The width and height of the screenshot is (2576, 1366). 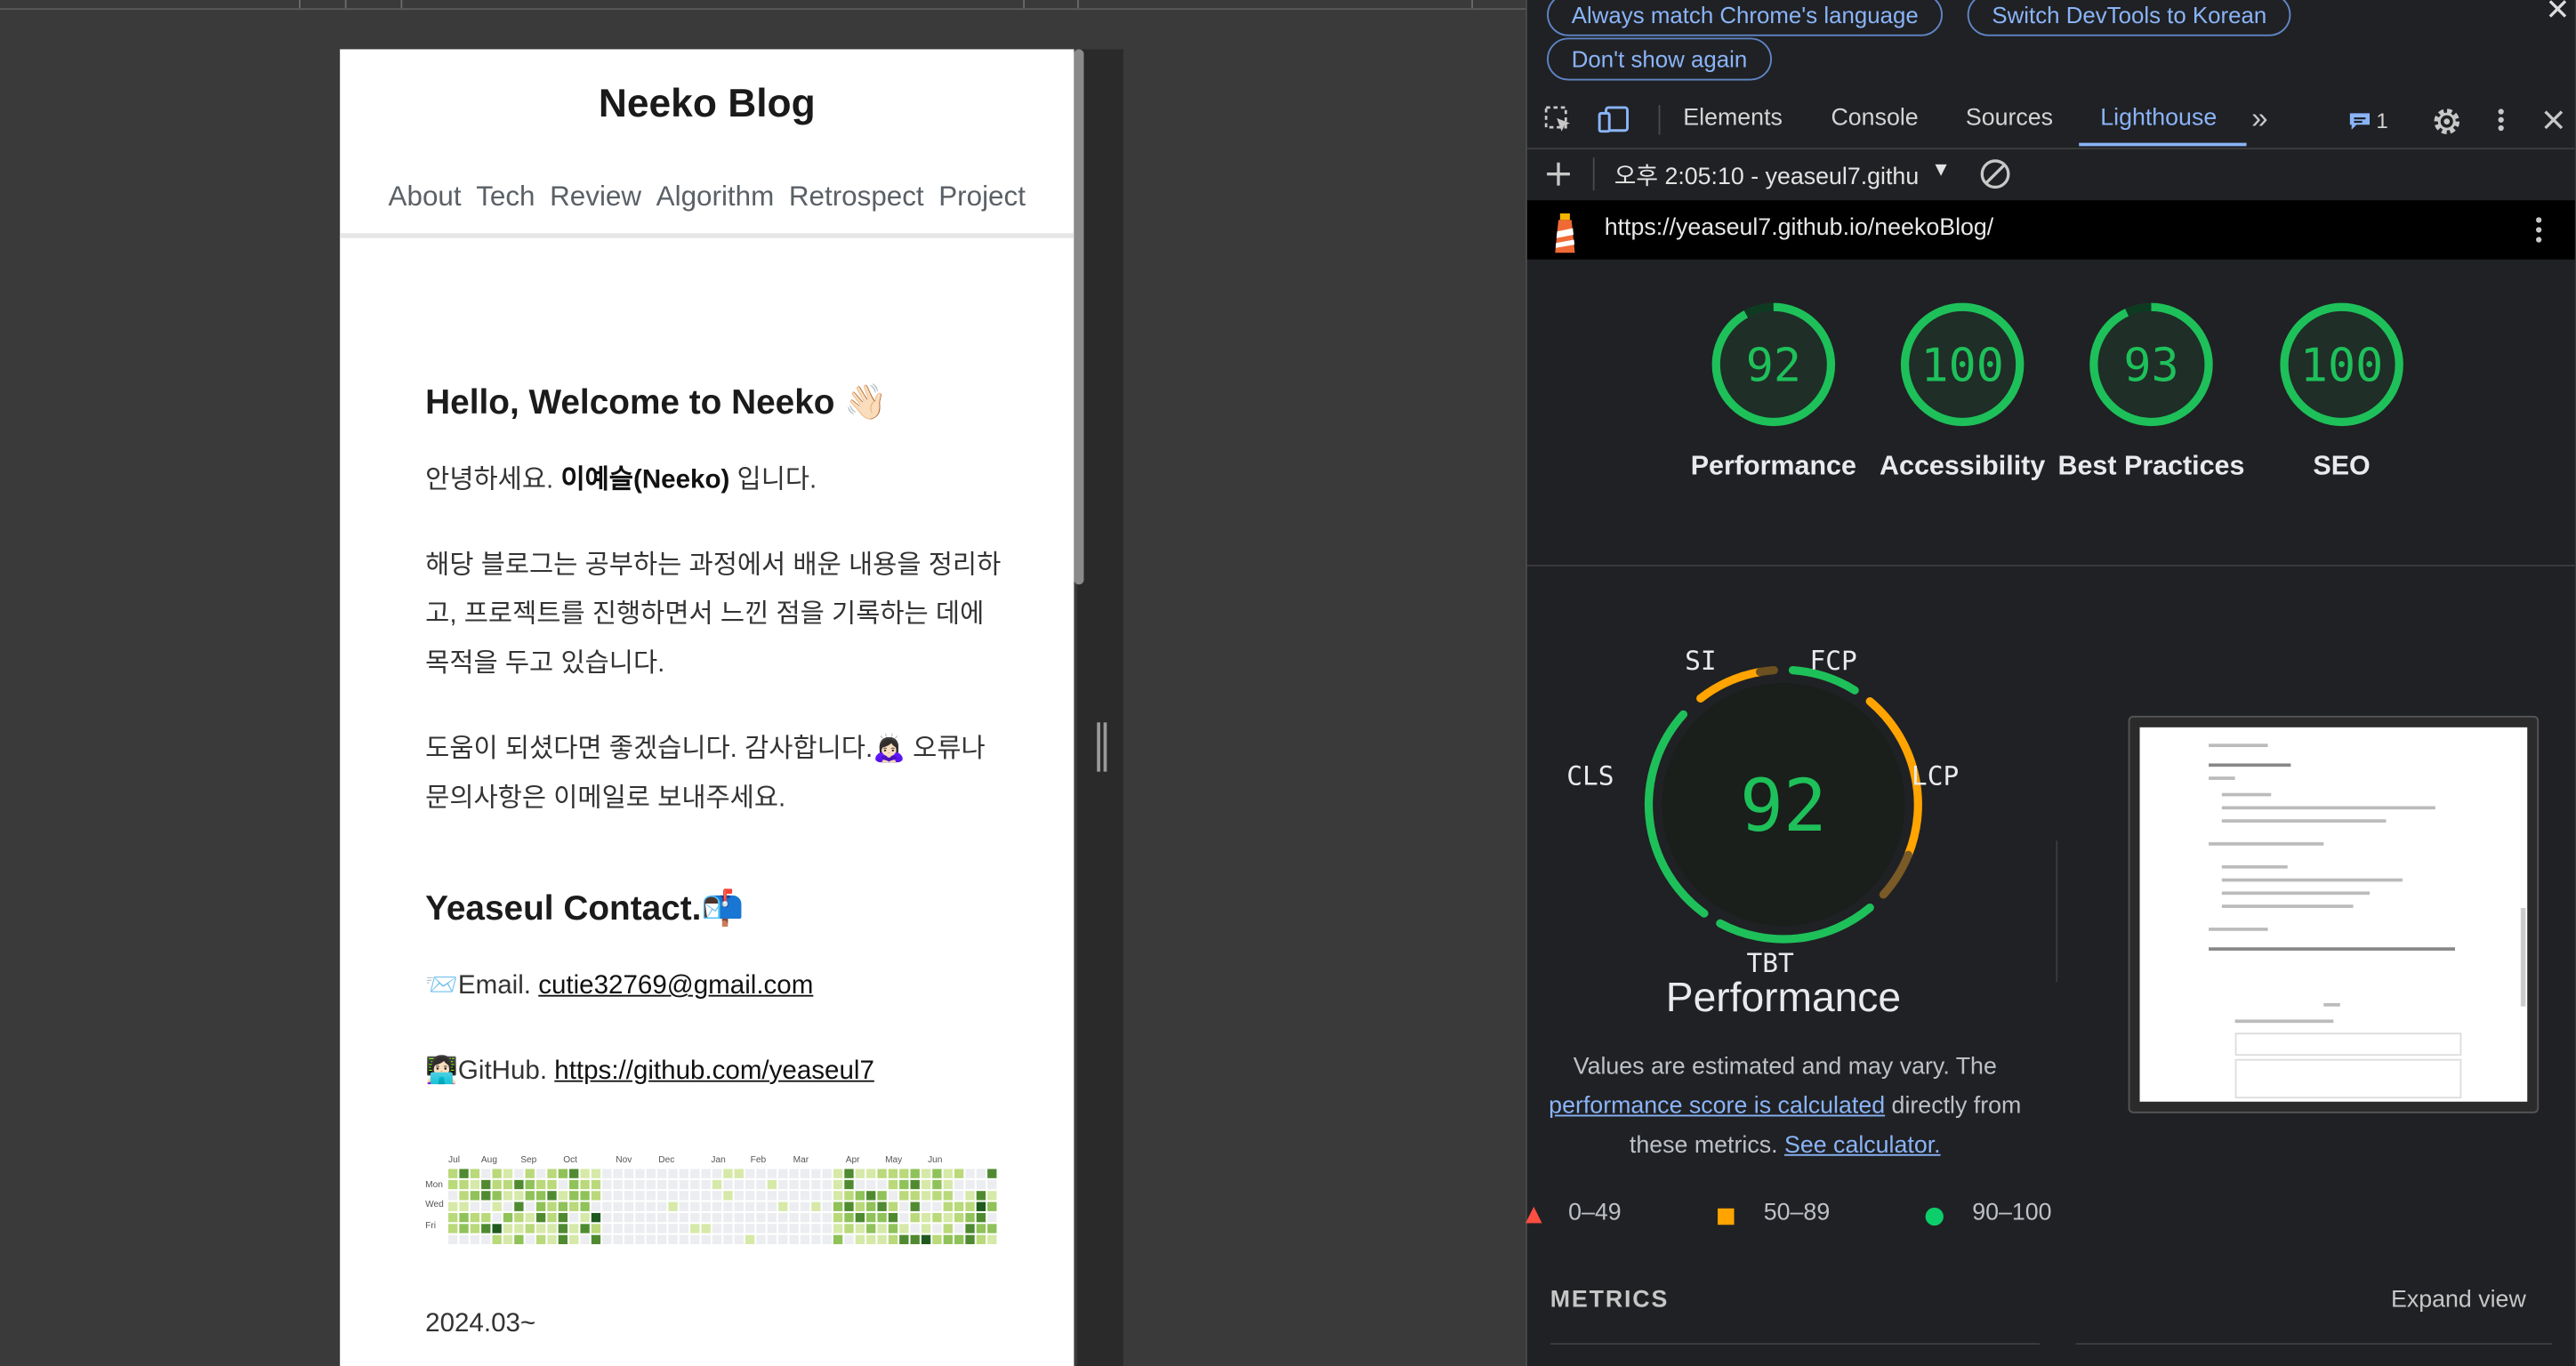 I want to click on match-language-button: Always match Chrome's language, so click(x=1745, y=18).